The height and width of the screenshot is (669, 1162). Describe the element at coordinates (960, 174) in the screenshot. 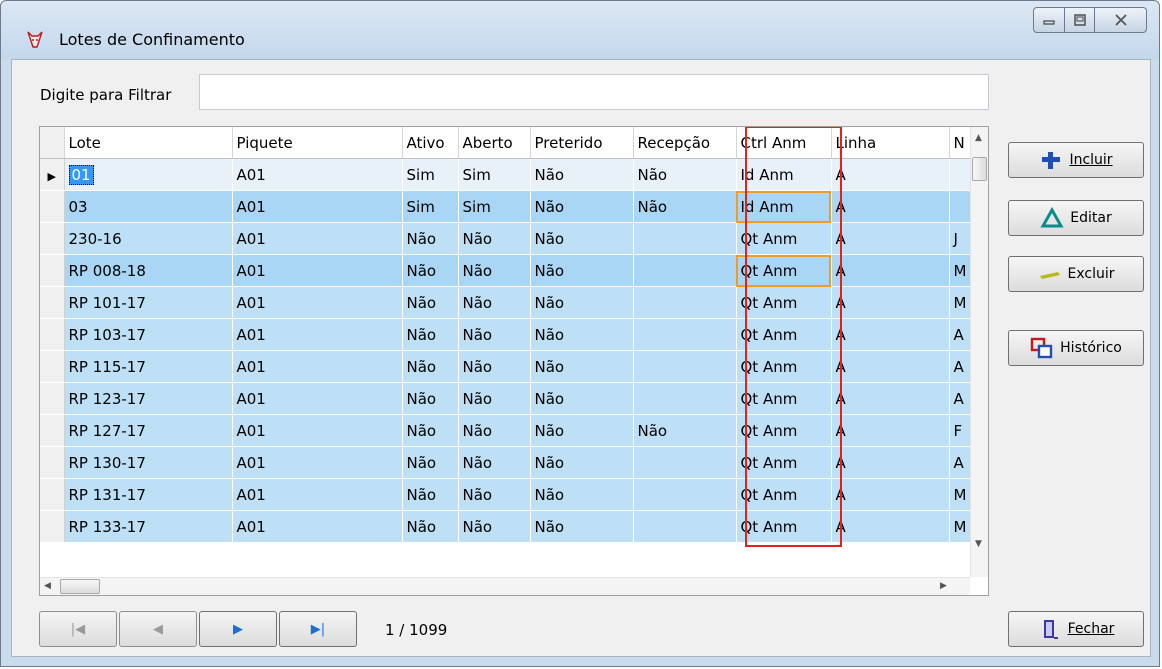

I see `cell-next` at that location.